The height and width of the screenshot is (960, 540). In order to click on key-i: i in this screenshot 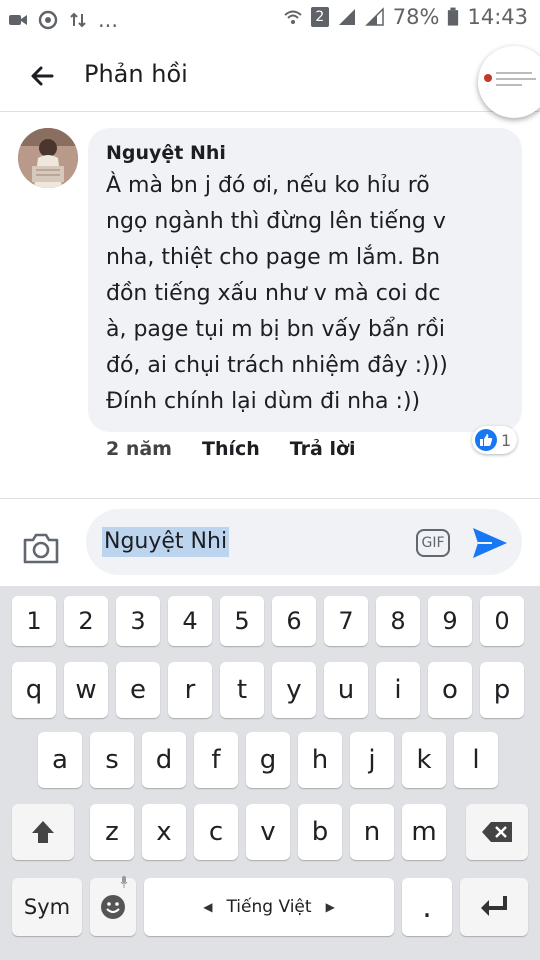, I will do `click(398, 690)`.